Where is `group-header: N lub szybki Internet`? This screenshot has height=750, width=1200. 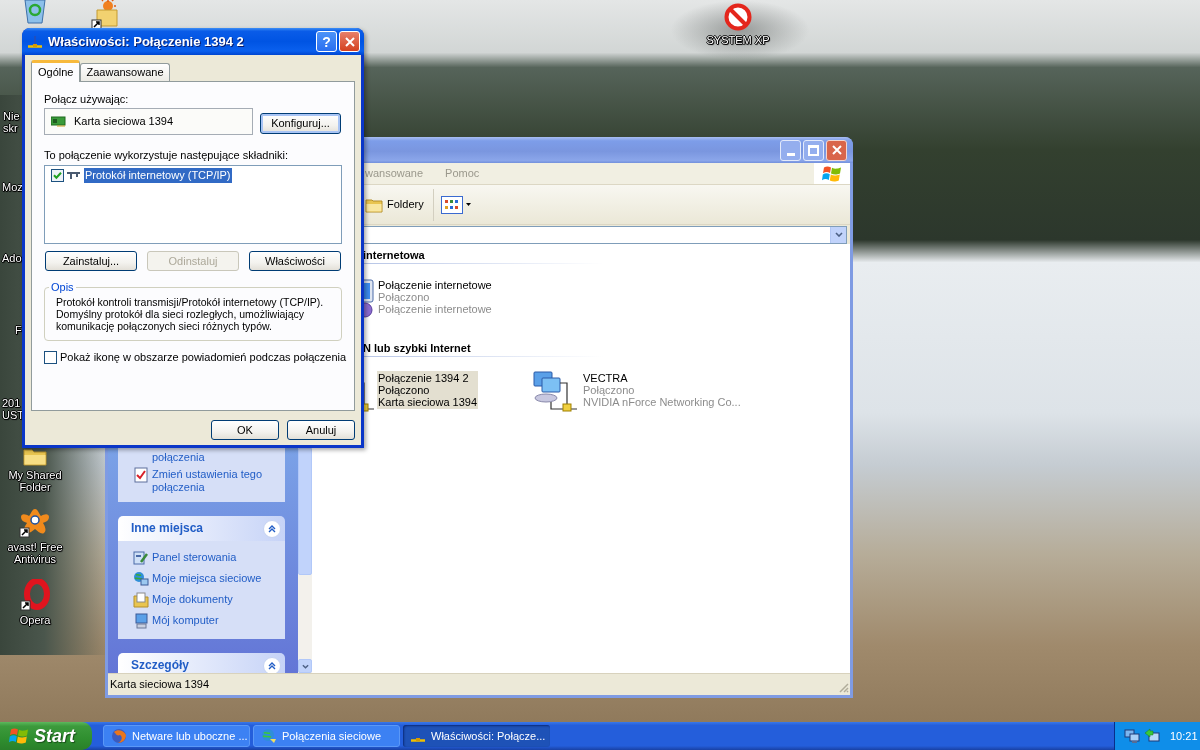
group-header: N lub szybki Internet is located at coordinates (417, 348).